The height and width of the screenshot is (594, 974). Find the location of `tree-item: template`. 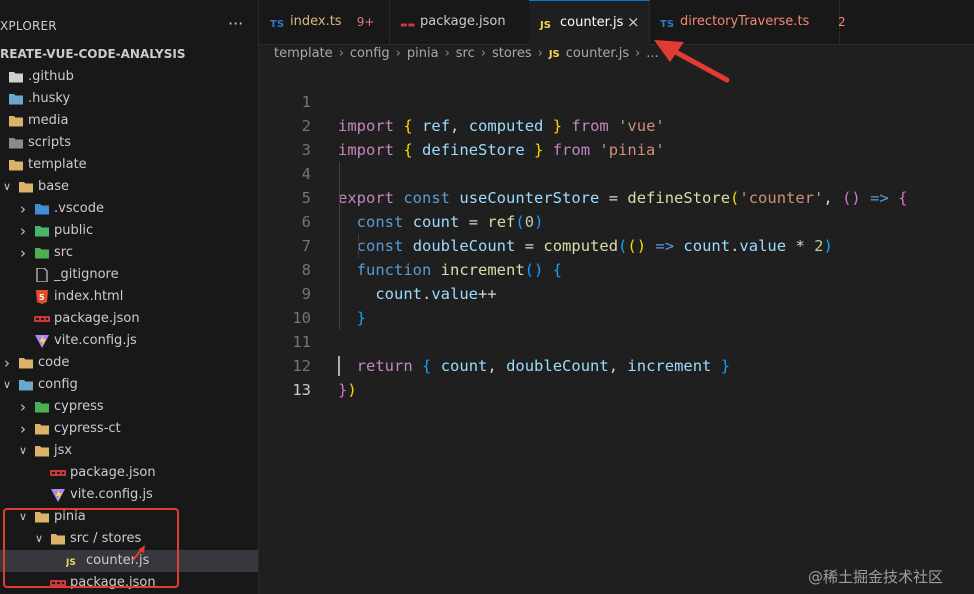

tree-item: template is located at coordinates (129, 165).